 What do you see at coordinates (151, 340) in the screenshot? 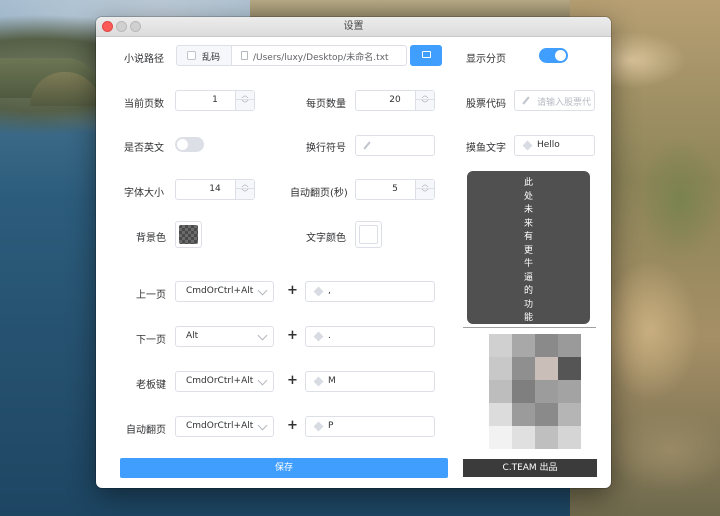
I see `next-page-label: 下一页` at bounding box center [151, 340].